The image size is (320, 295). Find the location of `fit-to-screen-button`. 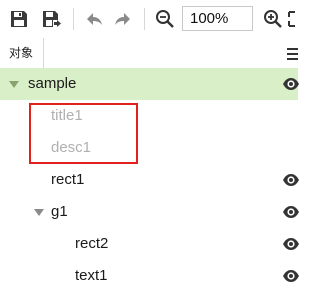

fit-to-screen-button is located at coordinates (292, 19).